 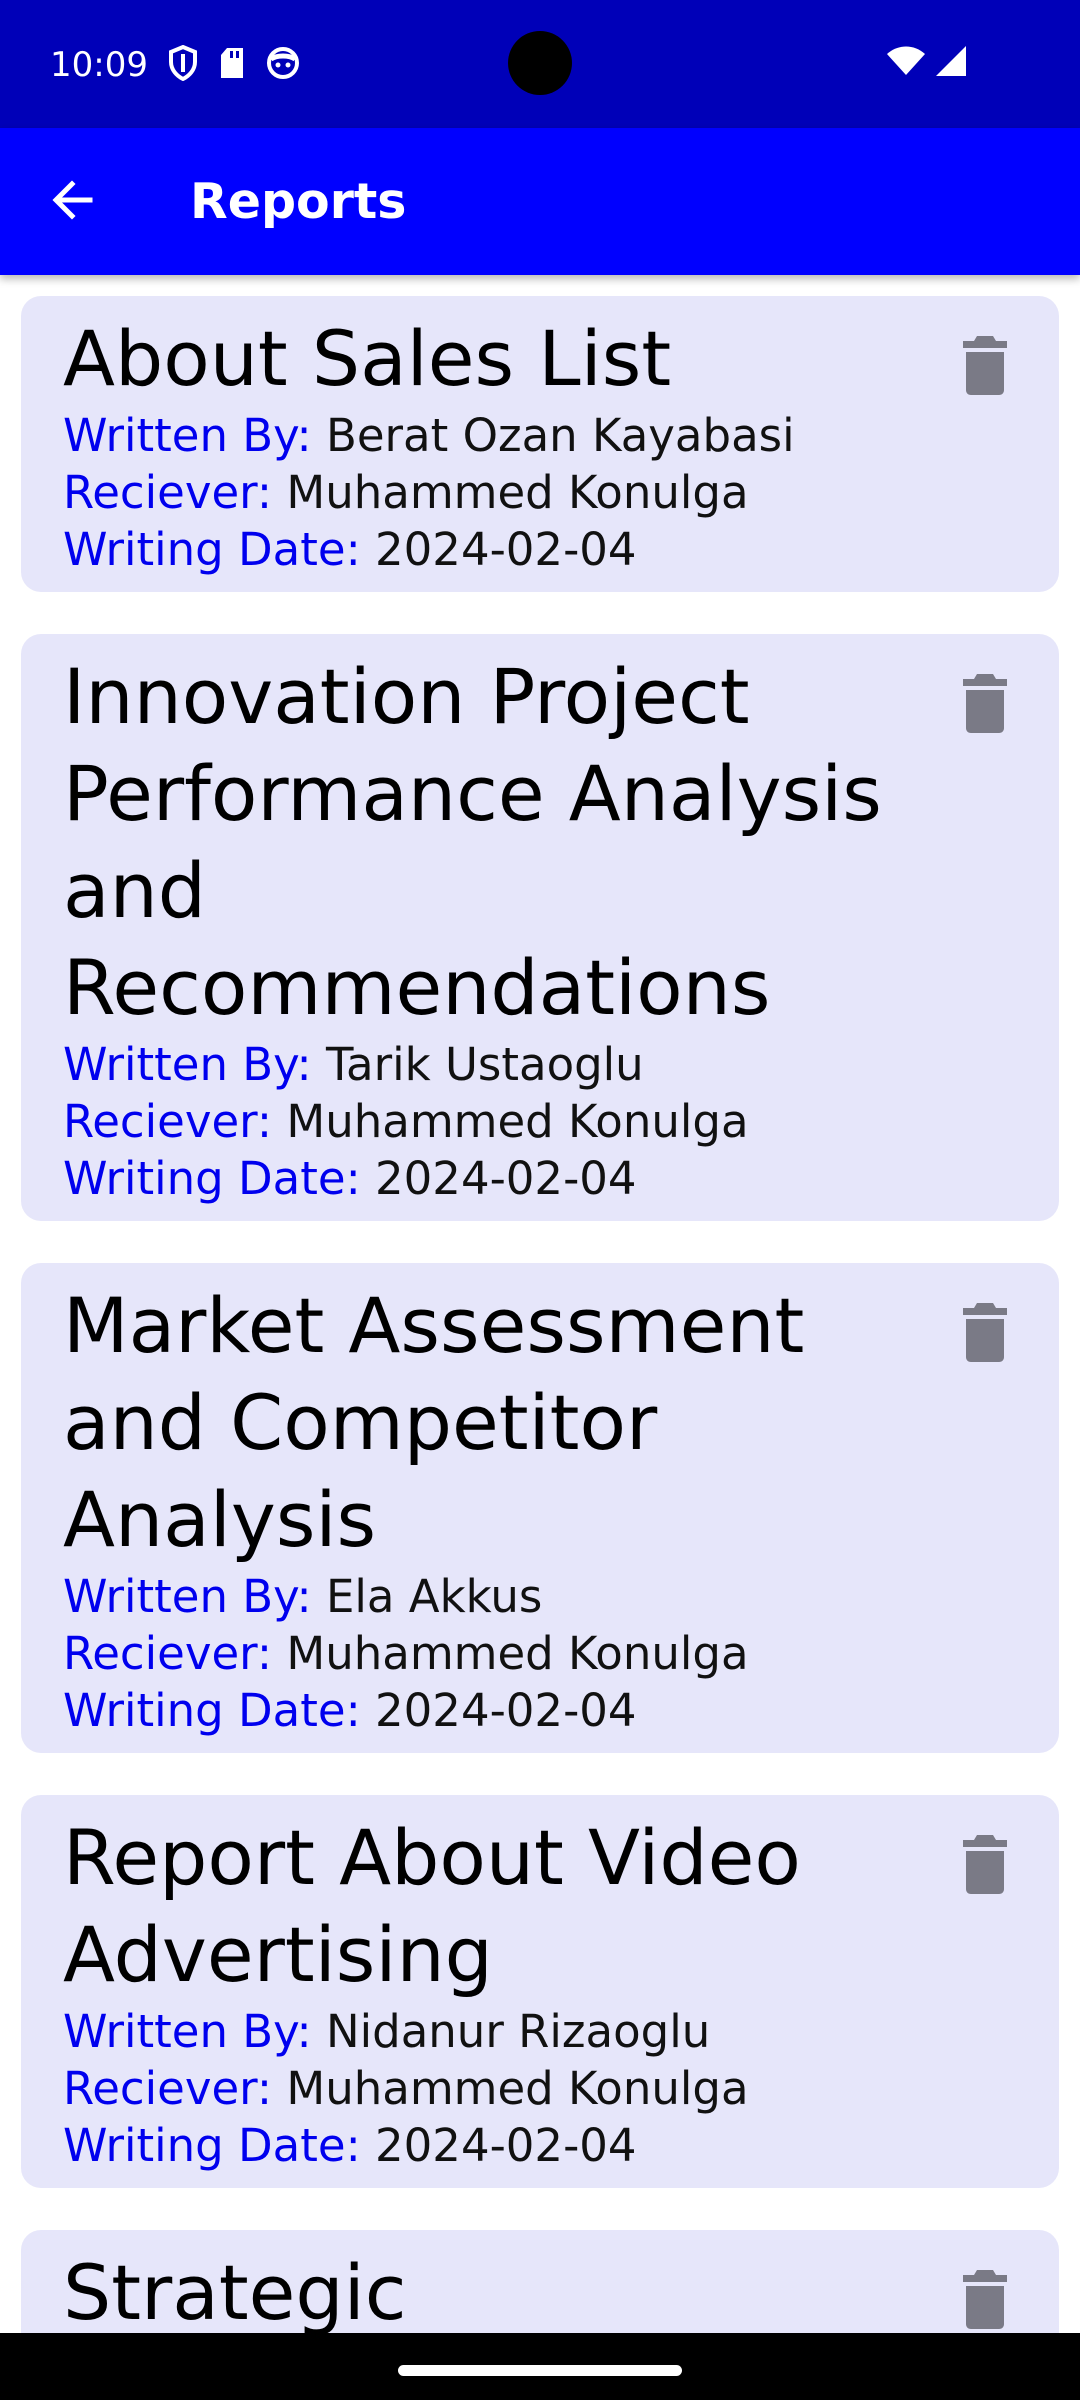 I want to click on written-by-row: Written By: Berat Ozan Kayabasi, so click(x=496, y=435).